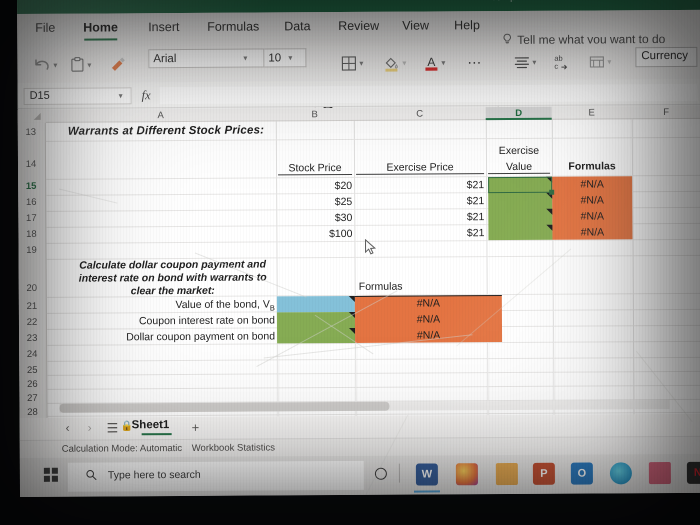  I want to click on taskbar-search-placeholder: Type here to search, so click(154, 475).